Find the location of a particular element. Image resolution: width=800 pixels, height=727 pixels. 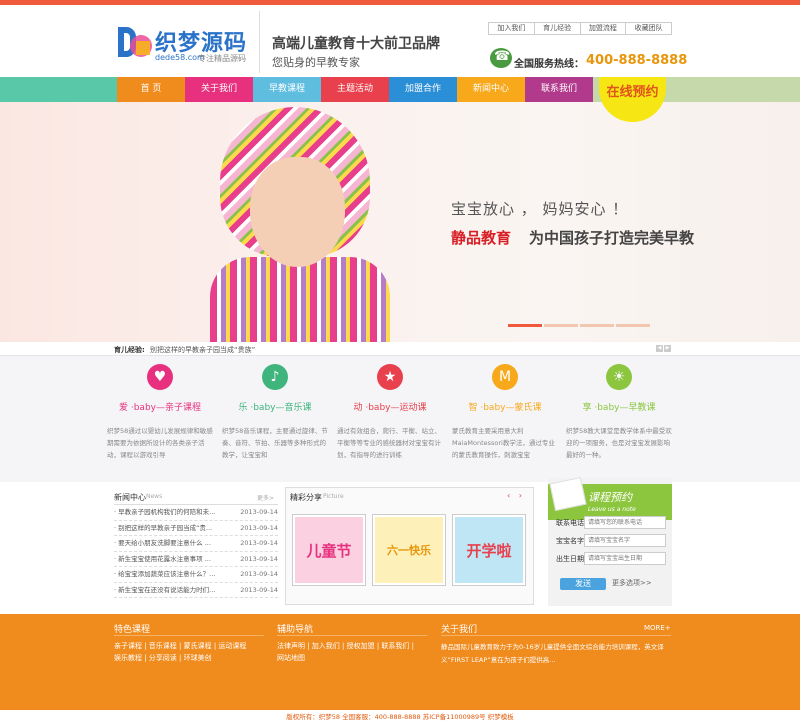

slogan-main: 高端儿童教育十大前卫品牌 is located at coordinates (356, 44).